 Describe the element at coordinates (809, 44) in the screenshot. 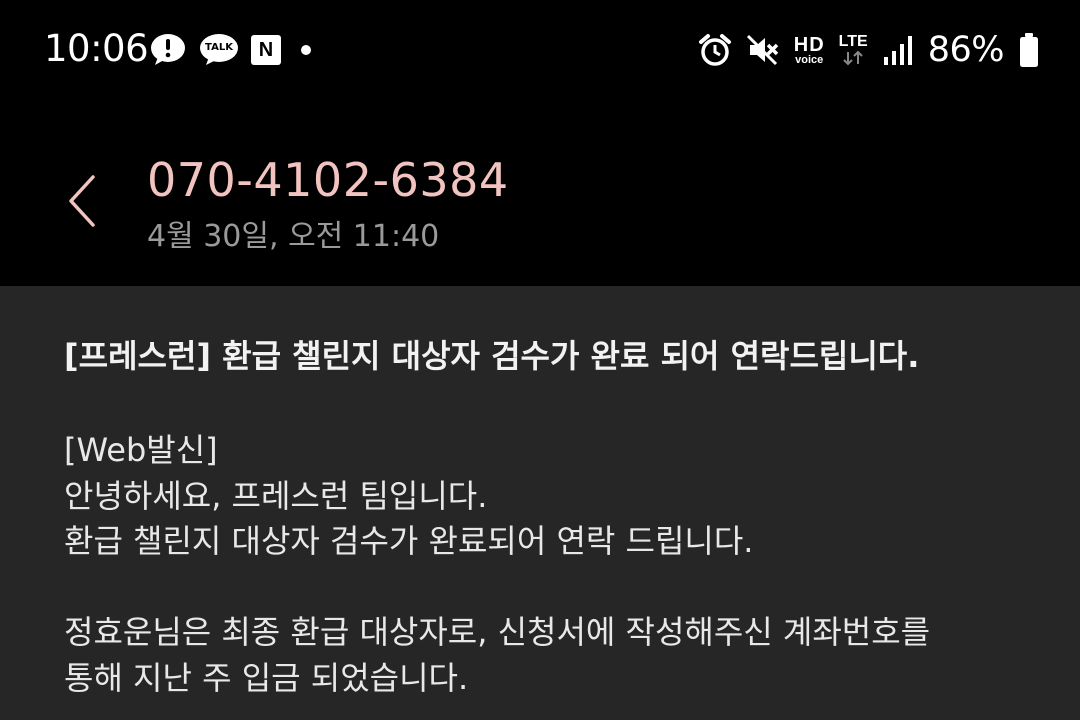

I see `hd-label: HD` at that location.